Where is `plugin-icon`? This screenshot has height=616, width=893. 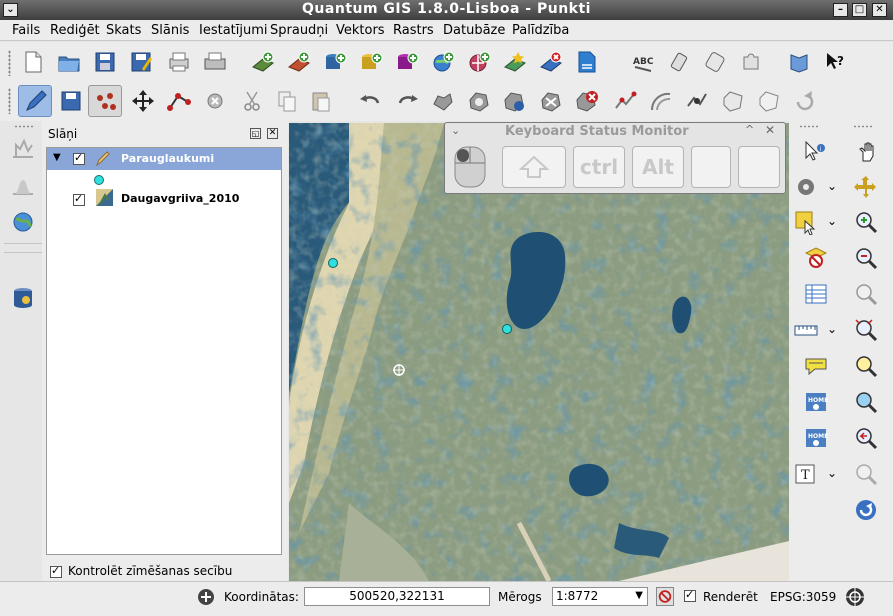
plugin-icon is located at coordinates (751, 62).